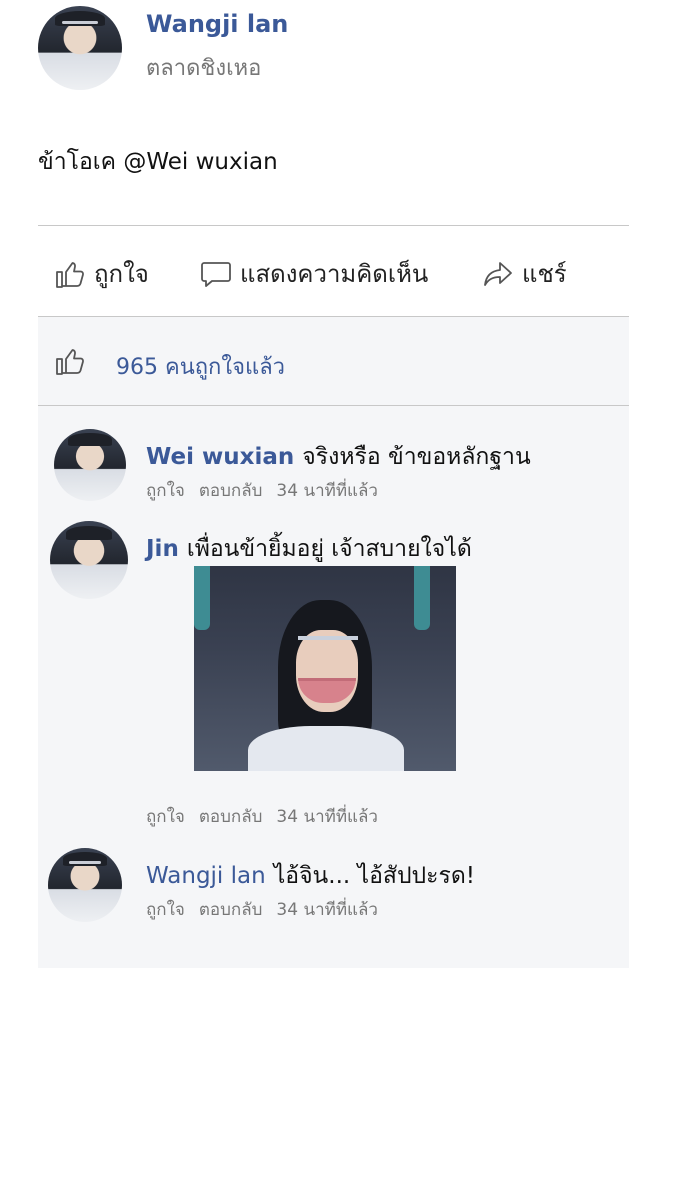 This screenshot has height=1200, width=675. What do you see at coordinates (80, 48) in the screenshot?
I see `author-avatar` at bounding box center [80, 48].